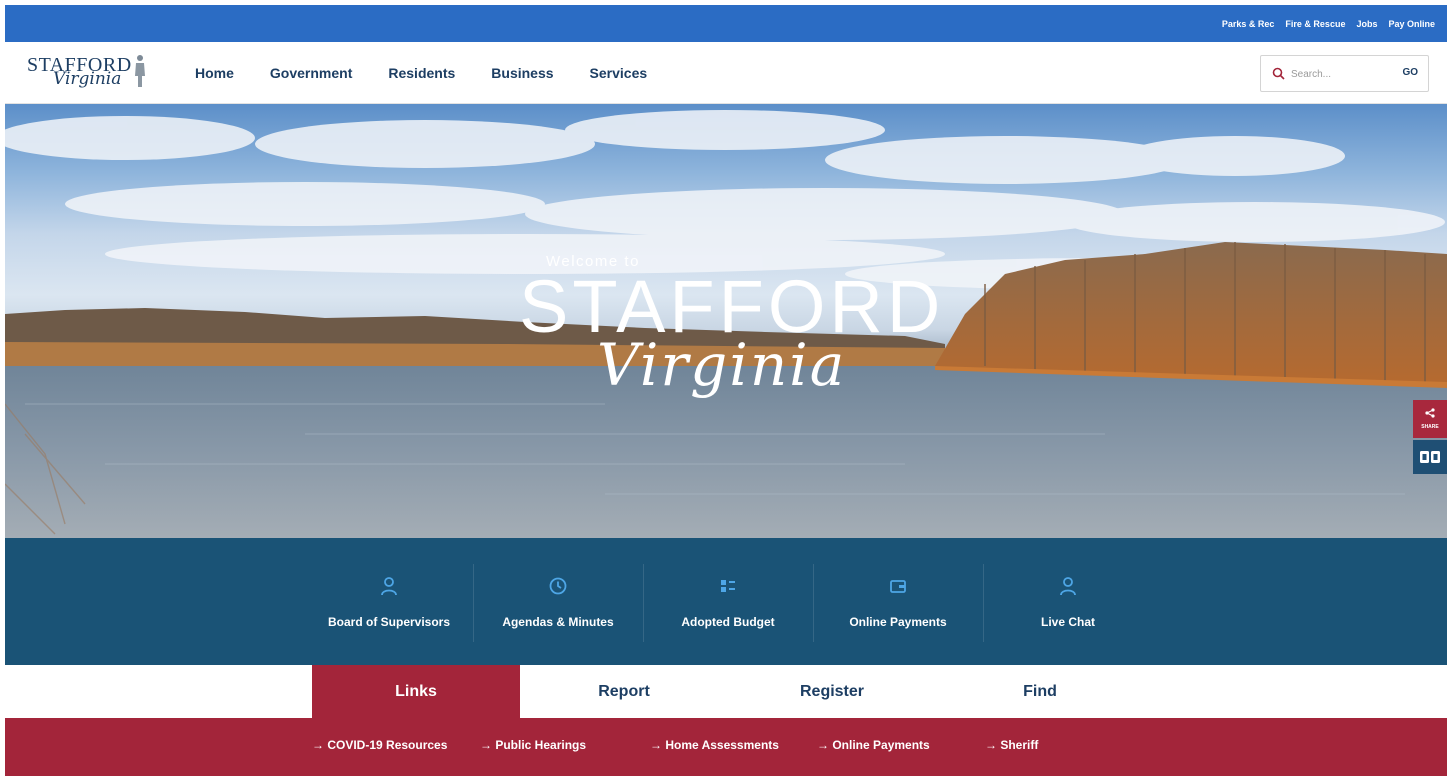  Describe the element at coordinates (722, 745) in the screenshot. I see `link-label: Home Assessments` at that location.